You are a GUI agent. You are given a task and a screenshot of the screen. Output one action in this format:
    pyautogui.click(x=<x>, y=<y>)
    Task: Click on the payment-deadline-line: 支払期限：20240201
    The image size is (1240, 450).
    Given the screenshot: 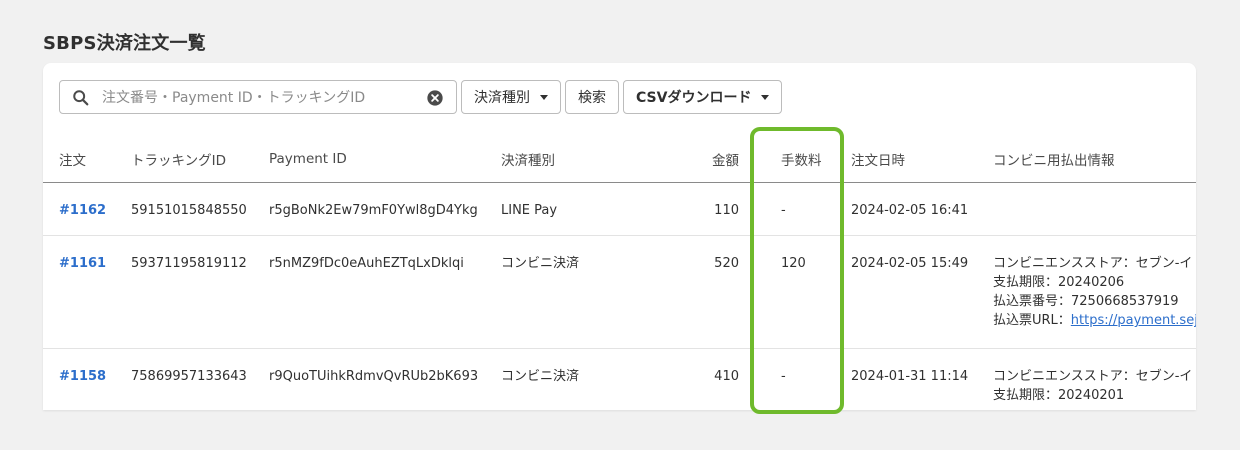 What is the action you would take?
    pyautogui.click(x=1059, y=395)
    